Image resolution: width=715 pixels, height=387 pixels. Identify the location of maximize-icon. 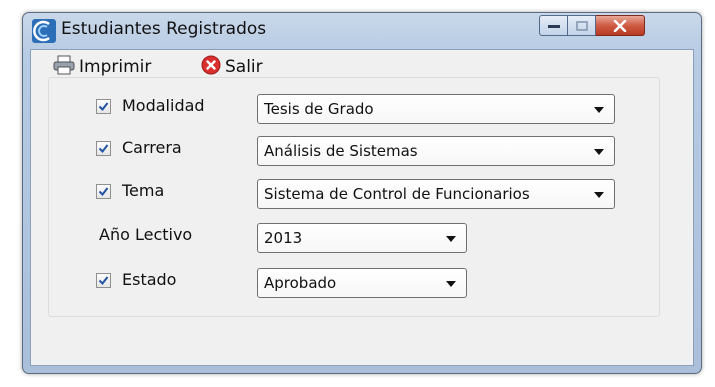
(581, 25).